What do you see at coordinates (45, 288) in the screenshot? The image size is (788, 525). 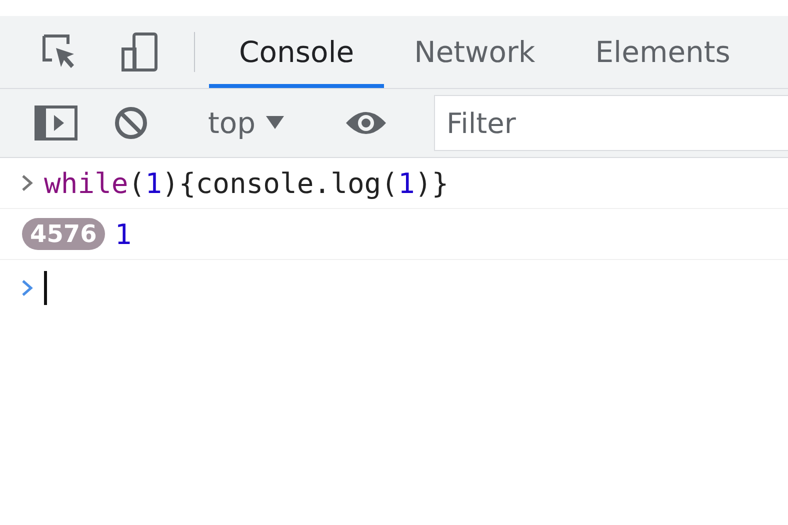 I see `text-cursor` at bounding box center [45, 288].